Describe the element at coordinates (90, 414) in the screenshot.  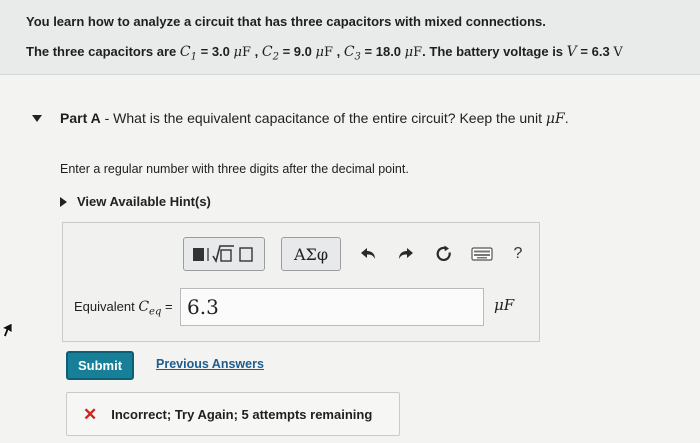
I see `incorrect-x-icon: ✕` at that location.